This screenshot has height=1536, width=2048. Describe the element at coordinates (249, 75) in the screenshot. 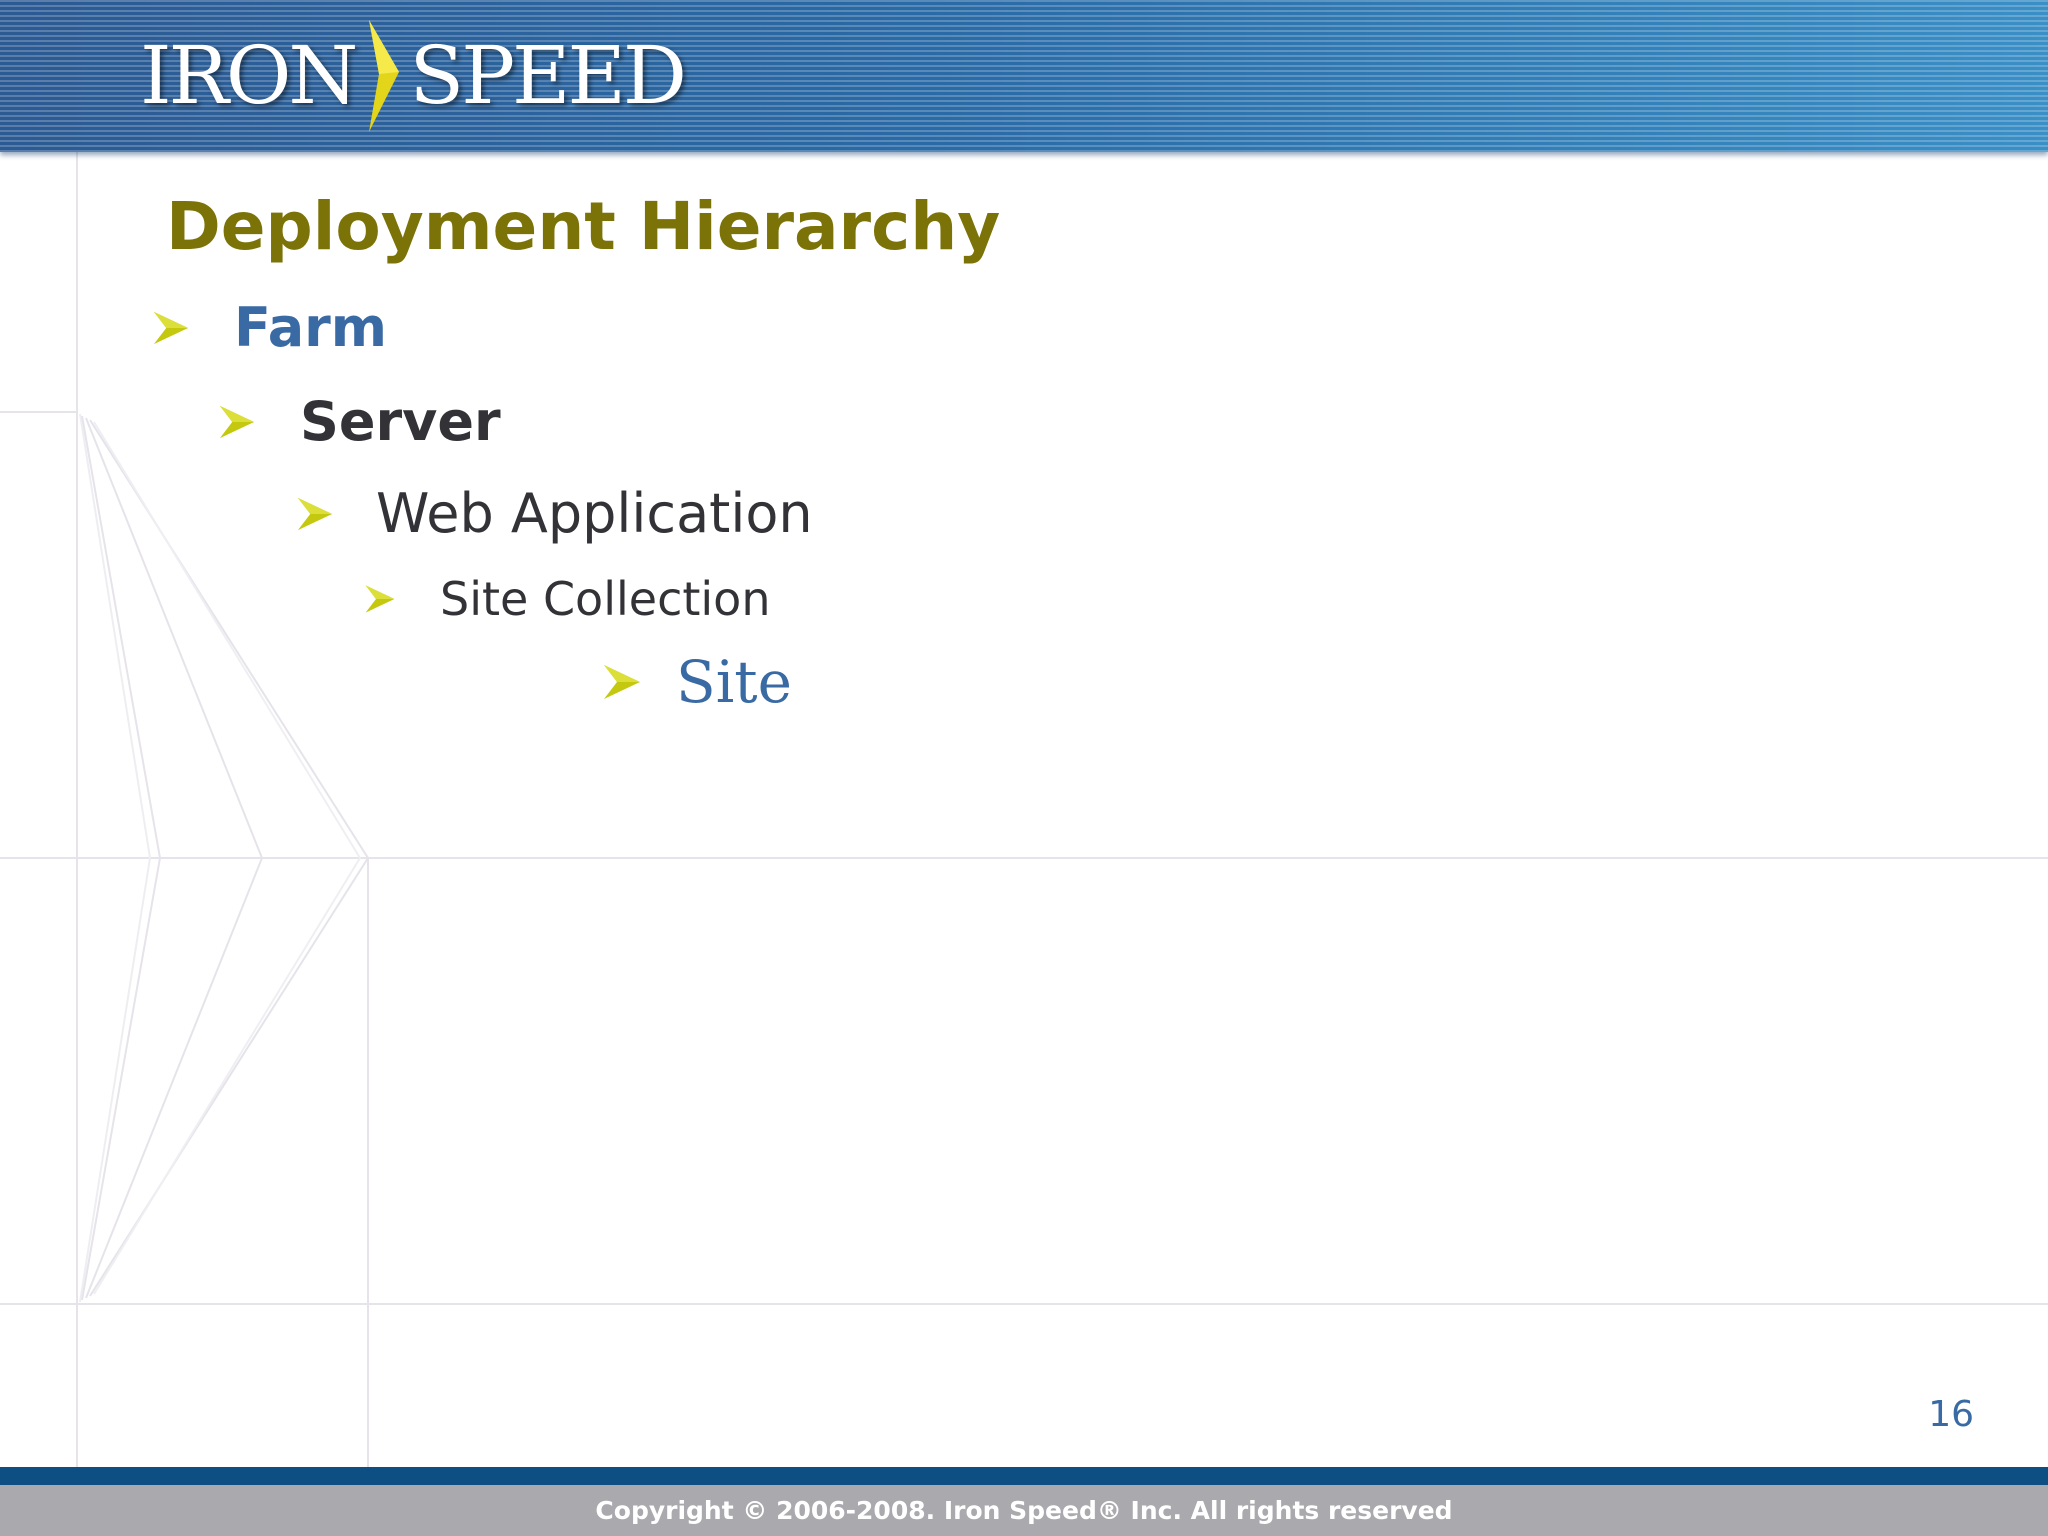

I see `logo-word-iron: IRON` at that location.